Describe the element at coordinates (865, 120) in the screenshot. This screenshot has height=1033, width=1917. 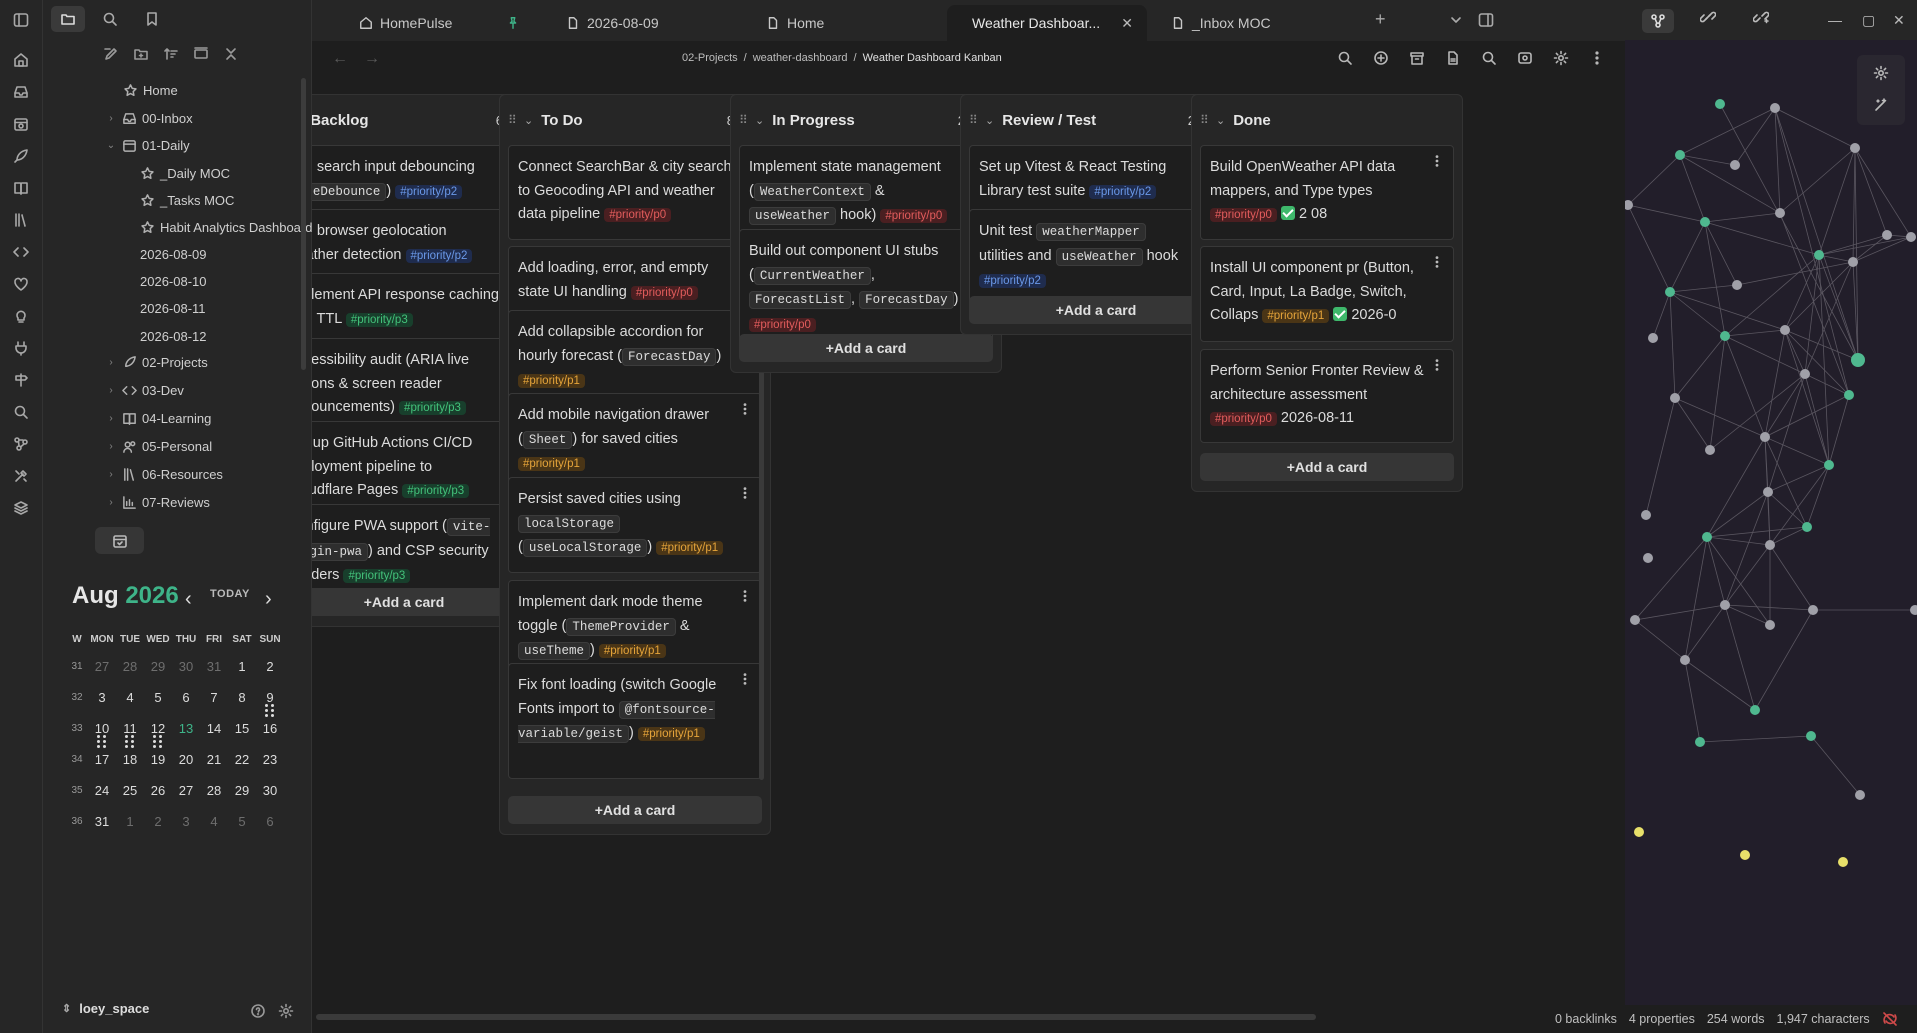
I see `lane-title: In Progress` at that location.